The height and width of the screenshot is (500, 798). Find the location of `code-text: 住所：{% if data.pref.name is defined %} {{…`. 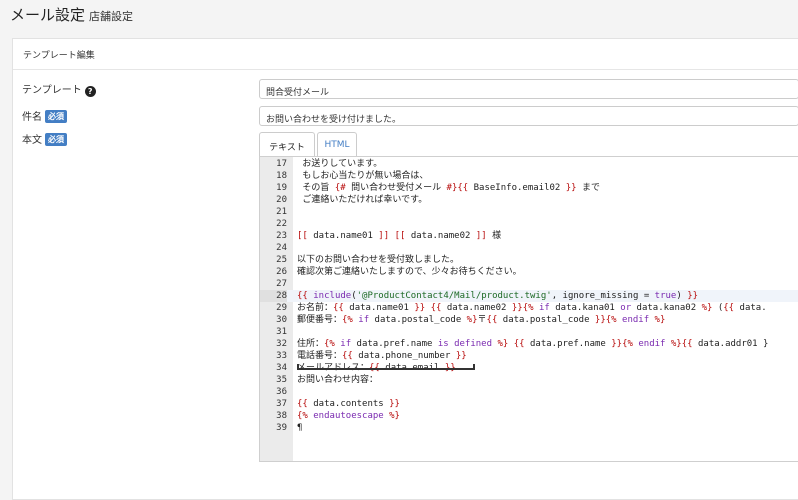

code-text: 住所：{% if data.pref.name is defined %} {{… is located at coordinates (533, 344).